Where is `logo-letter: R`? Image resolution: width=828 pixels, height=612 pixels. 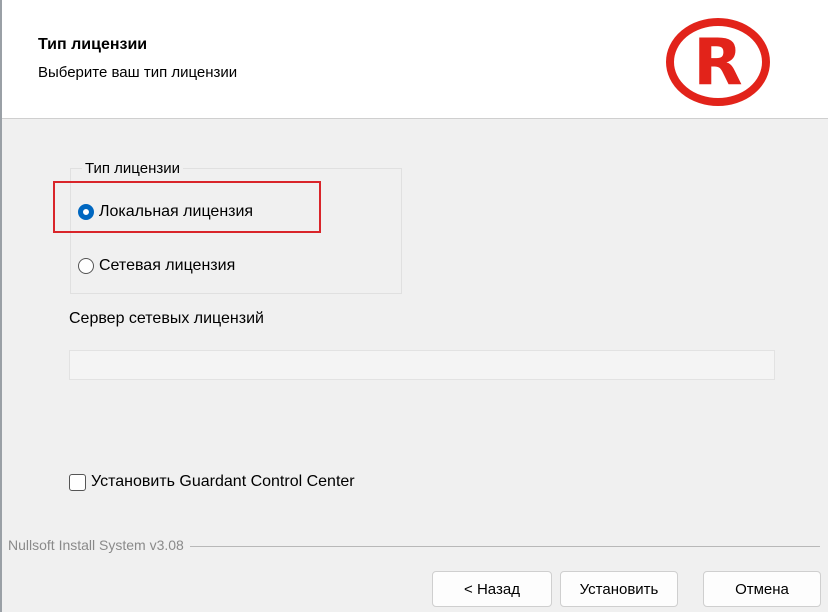
logo-letter: R is located at coordinates (717, 63).